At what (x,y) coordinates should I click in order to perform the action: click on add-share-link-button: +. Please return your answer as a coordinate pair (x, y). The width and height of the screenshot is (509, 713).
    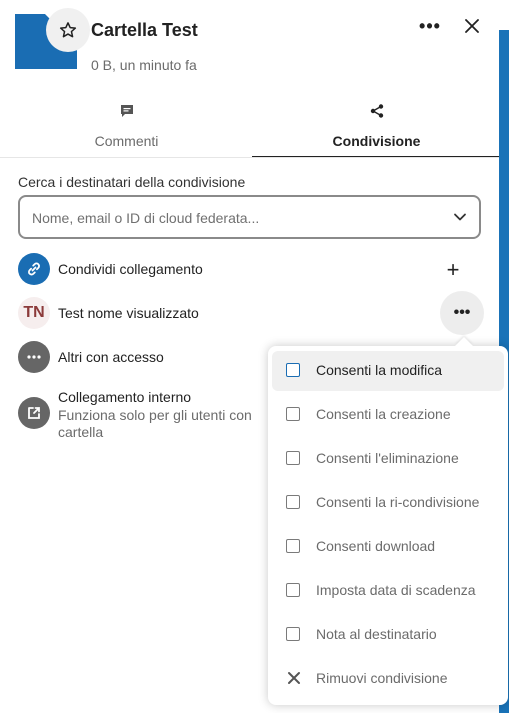
    Looking at the image, I should click on (453, 270).